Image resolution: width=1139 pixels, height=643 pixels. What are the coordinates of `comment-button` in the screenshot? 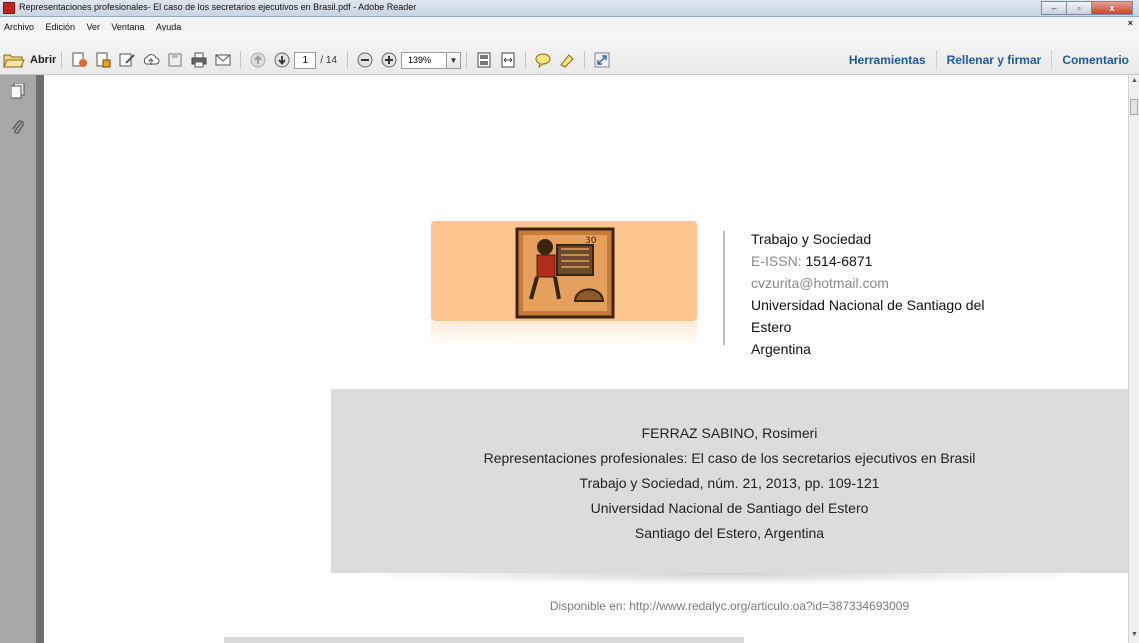 It's located at (543, 60).